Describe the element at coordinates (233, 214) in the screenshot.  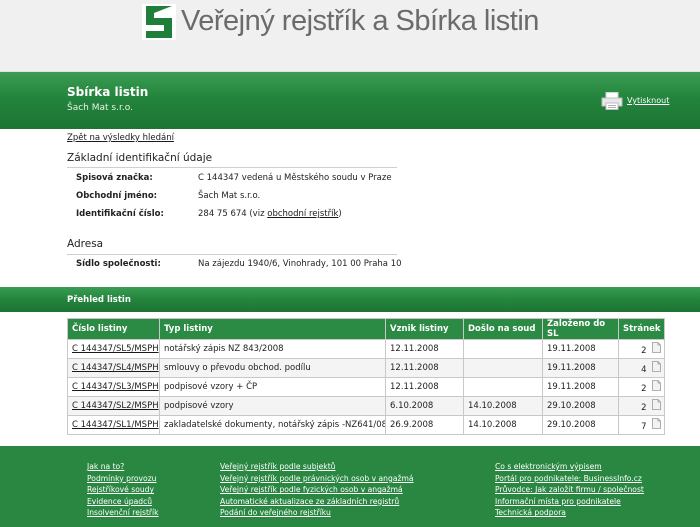
I see `company-id-number: 284 75 674 (viz` at that location.